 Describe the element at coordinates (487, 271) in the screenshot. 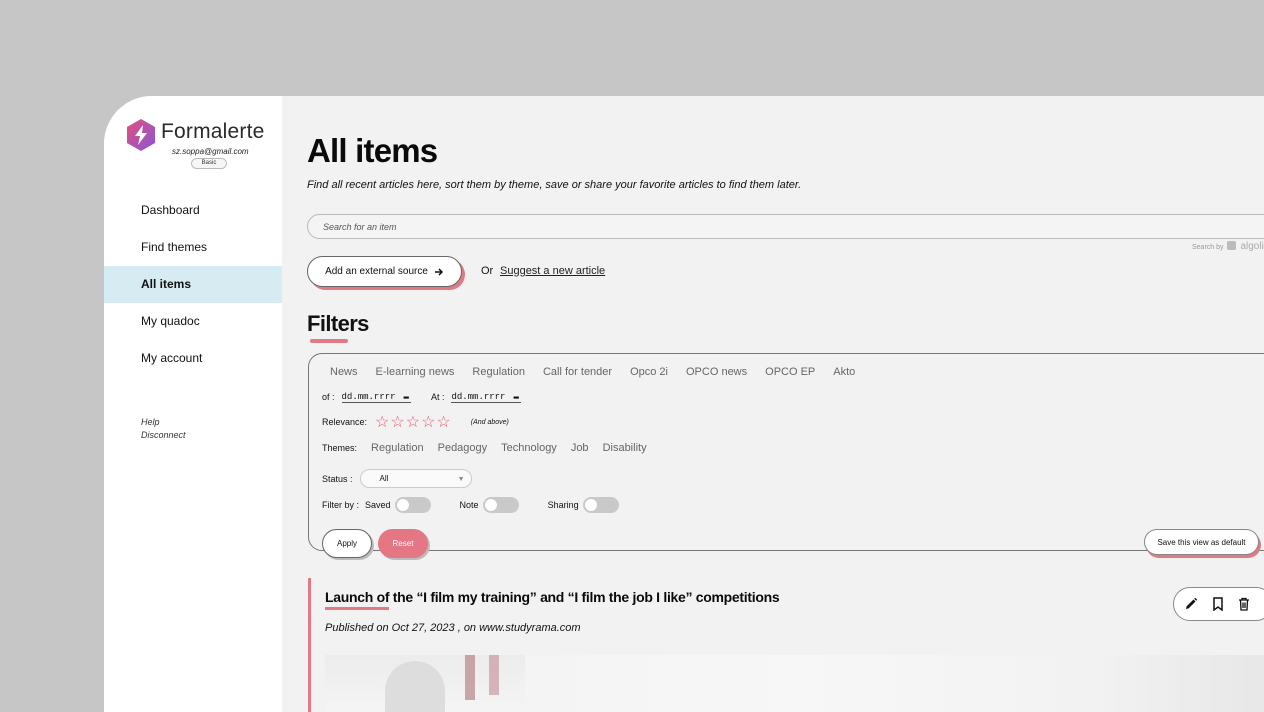

I see `or-label: Or` at that location.